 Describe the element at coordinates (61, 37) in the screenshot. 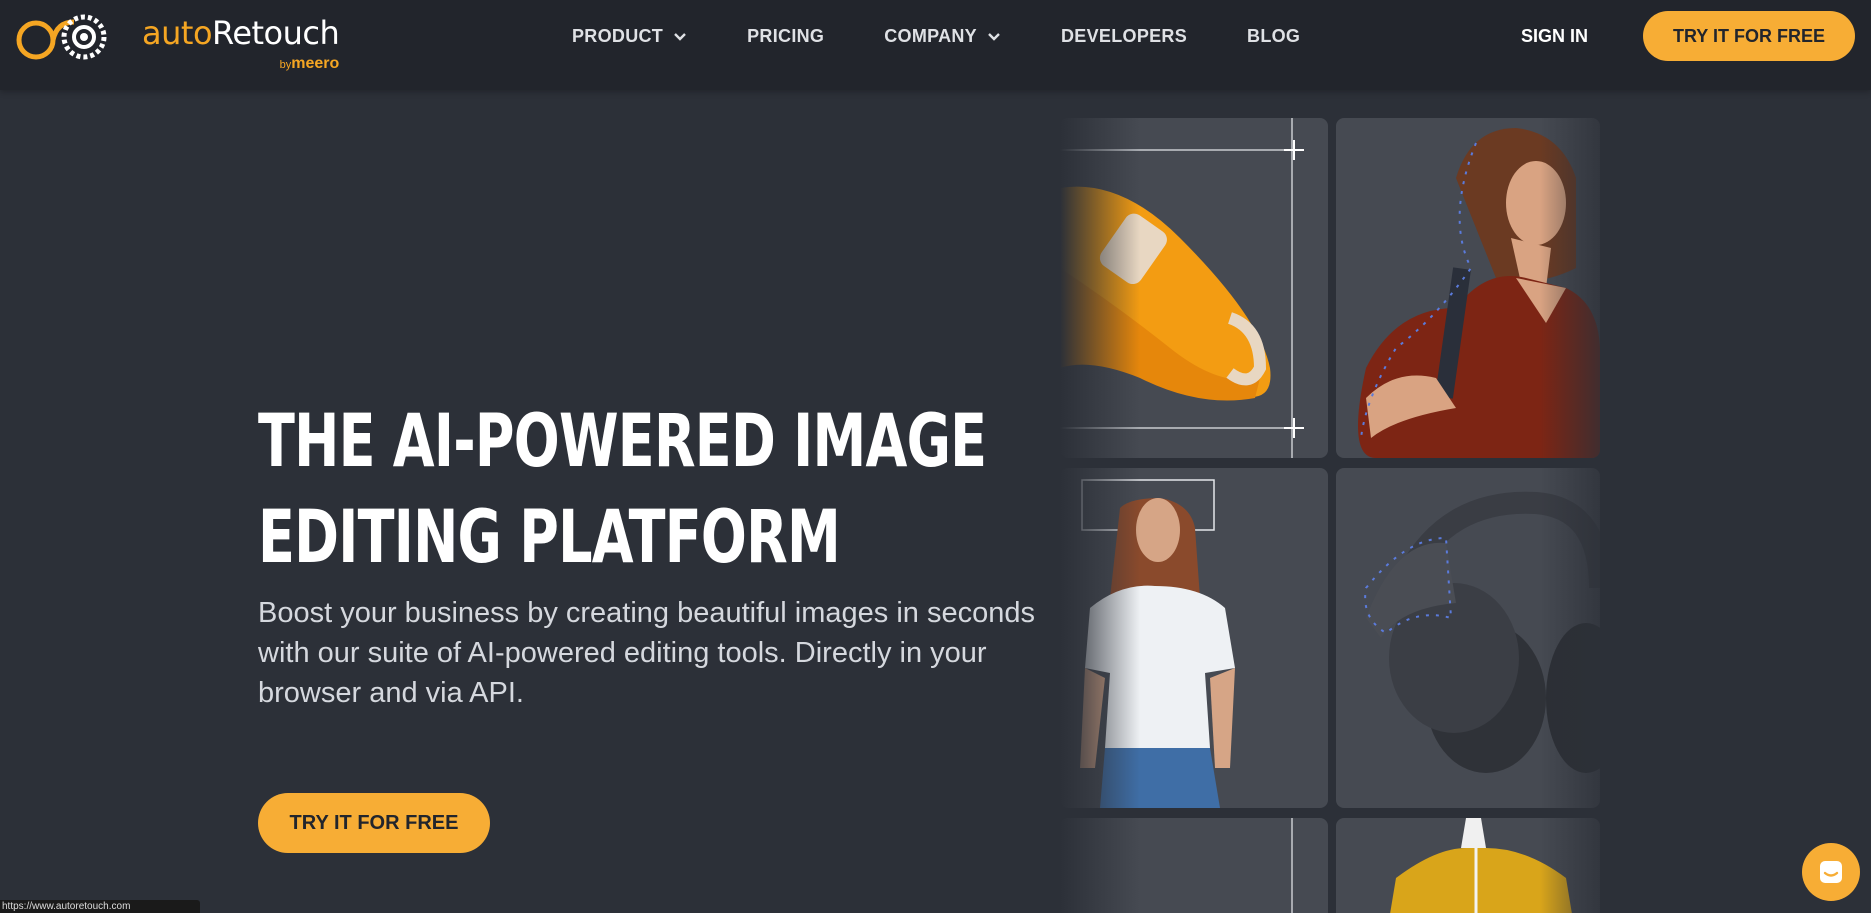

I see `autoretouch-logo-icon` at that location.